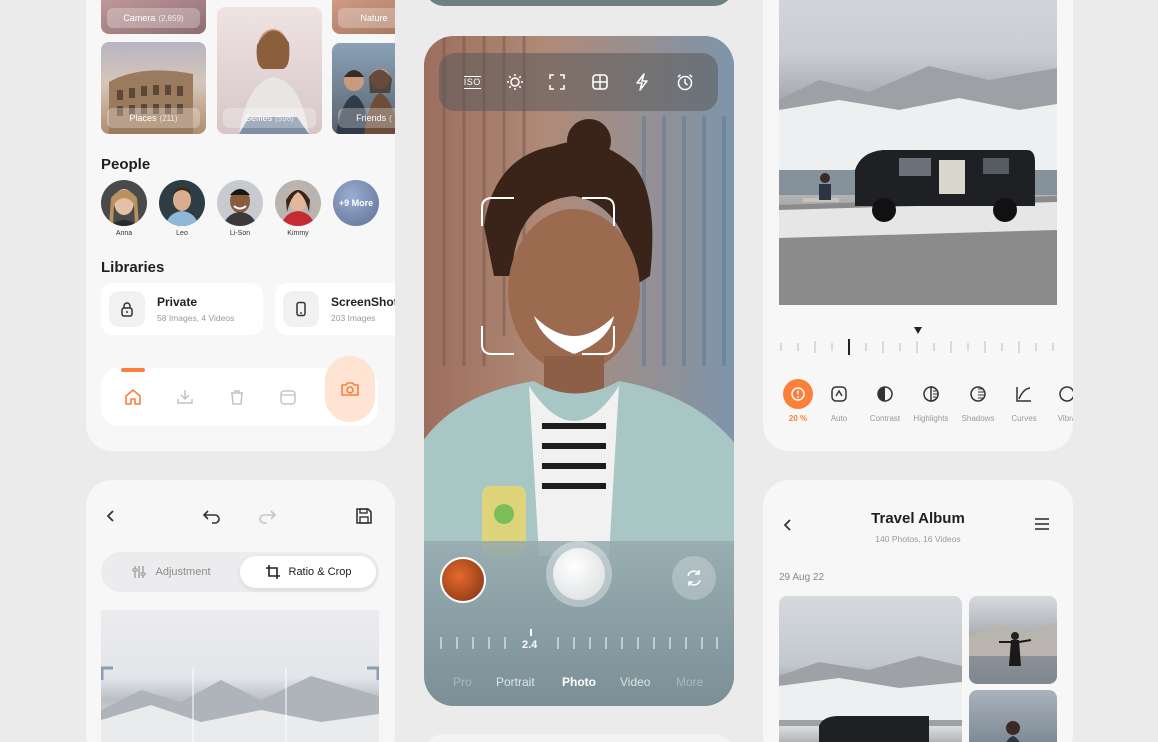  Describe the element at coordinates (335, 309) in the screenshot. I see `library-screenshot: ScreenShot 203 Images` at that location.